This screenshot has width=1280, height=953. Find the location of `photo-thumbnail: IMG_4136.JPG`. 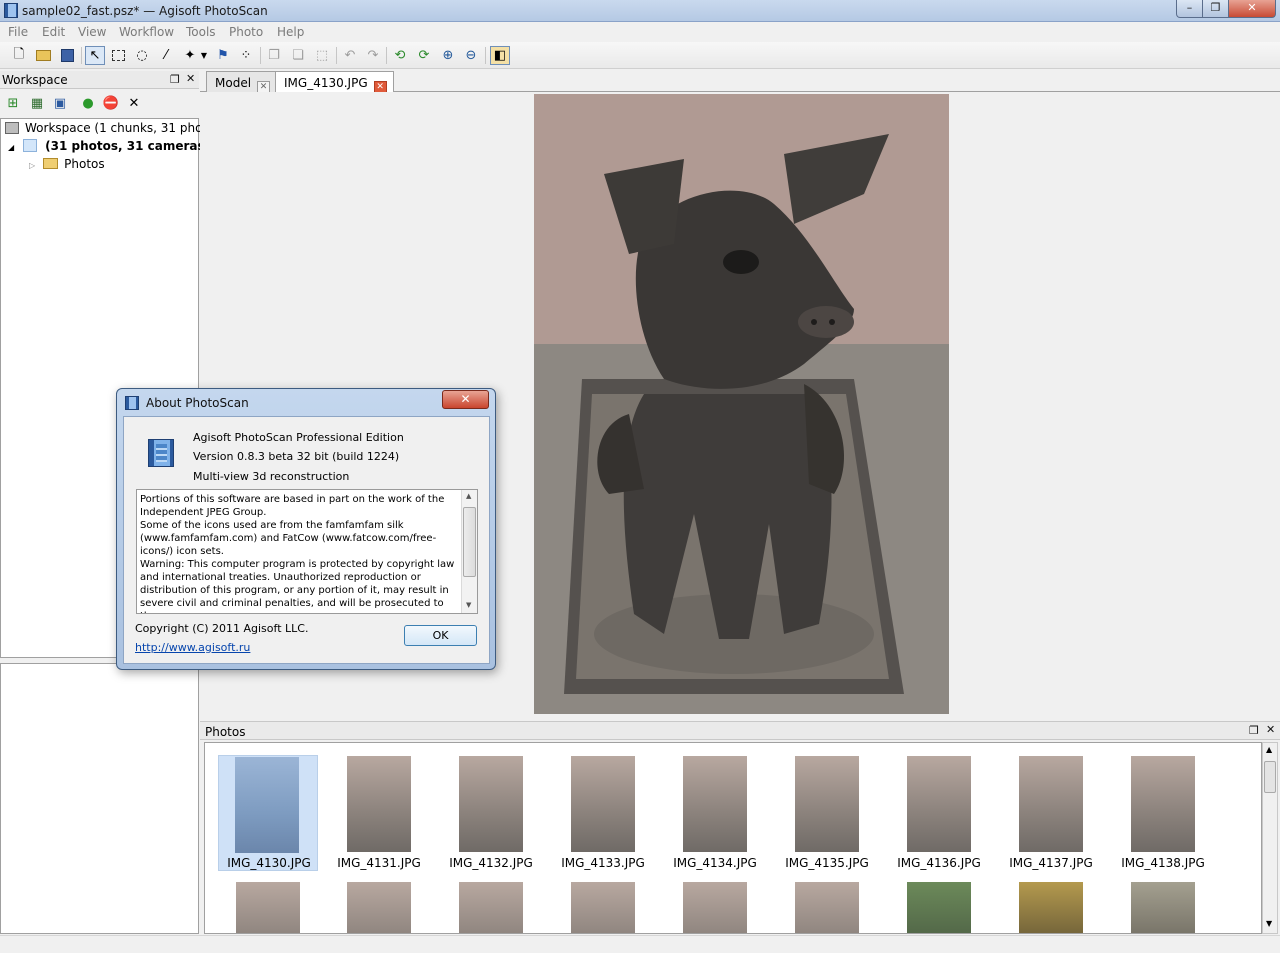

photo-thumbnail: IMG_4136.JPG is located at coordinates (939, 814).